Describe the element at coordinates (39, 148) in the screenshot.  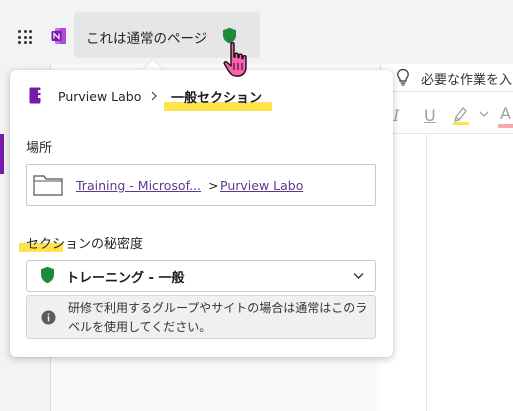
I see `location-heading: 場所` at that location.